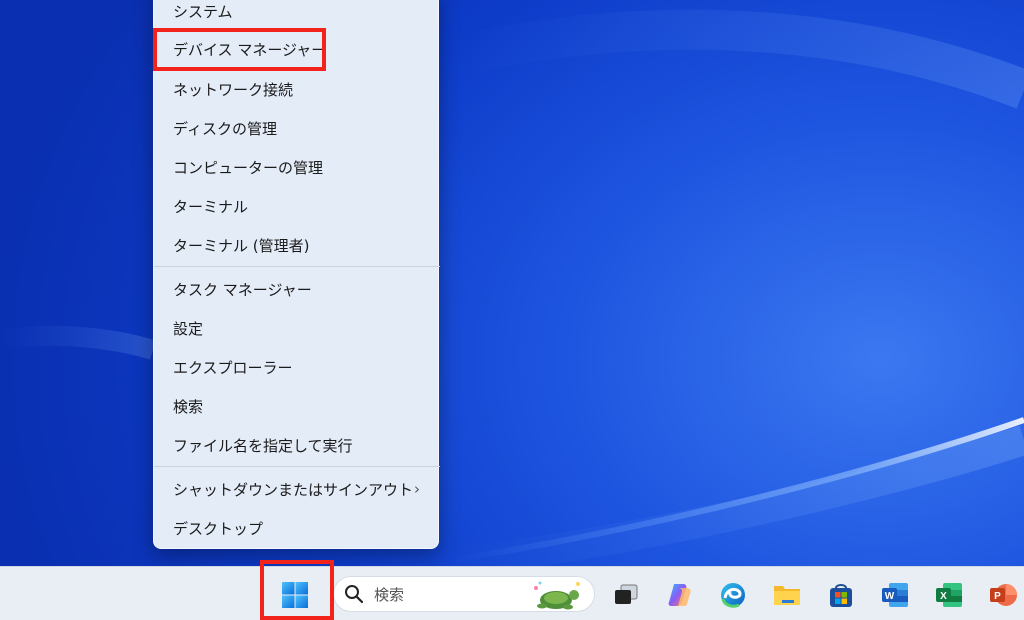  I want to click on menu-item-shutdown-signout: シャットダウンまたはサインアウト ›, so click(297, 489).